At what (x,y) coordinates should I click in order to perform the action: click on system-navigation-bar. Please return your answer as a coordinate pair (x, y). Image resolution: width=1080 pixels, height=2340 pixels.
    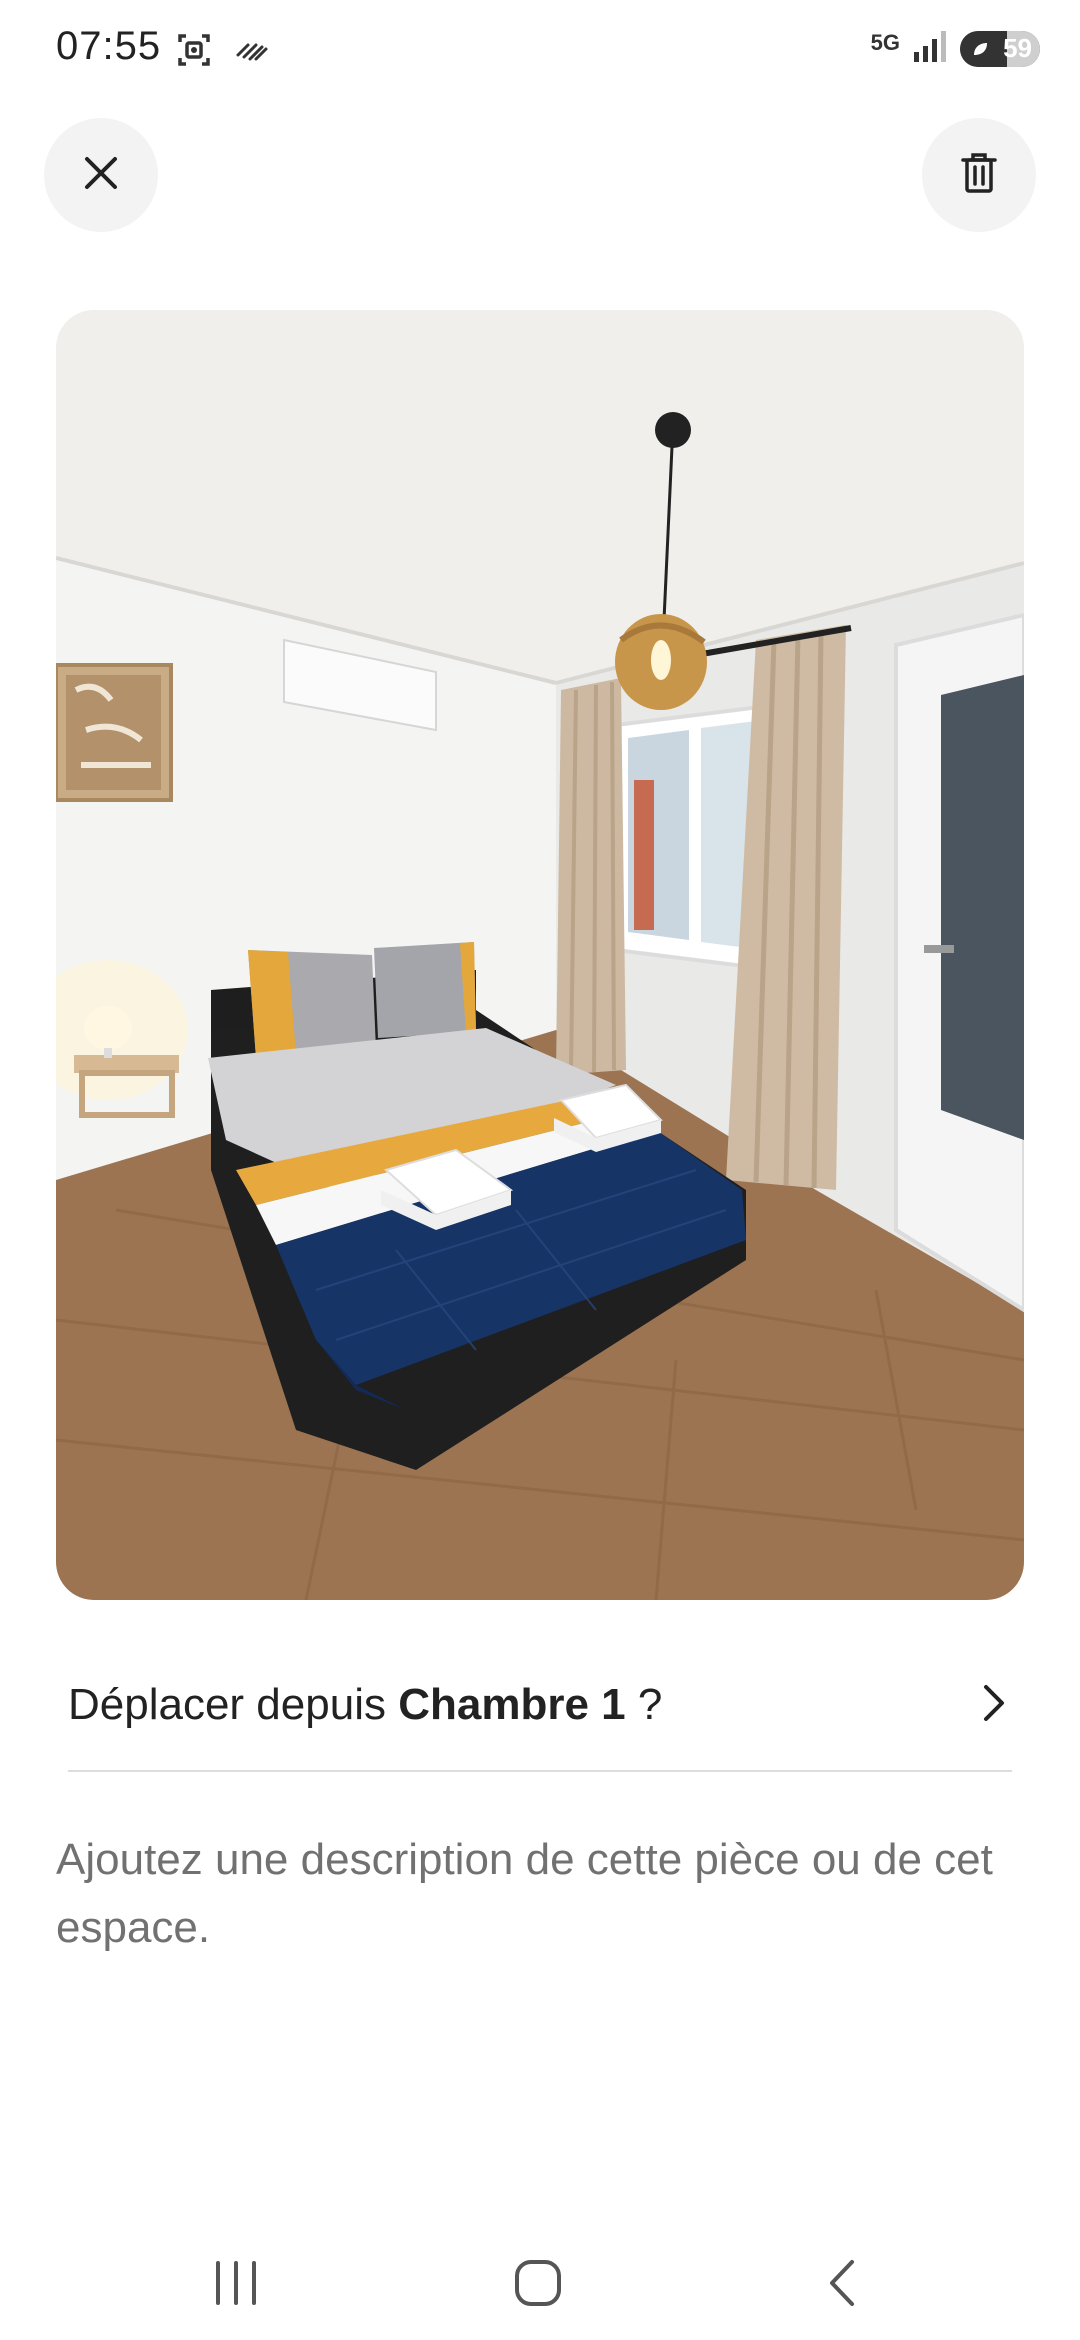
    Looking at the image, I should click on (540, 2280).